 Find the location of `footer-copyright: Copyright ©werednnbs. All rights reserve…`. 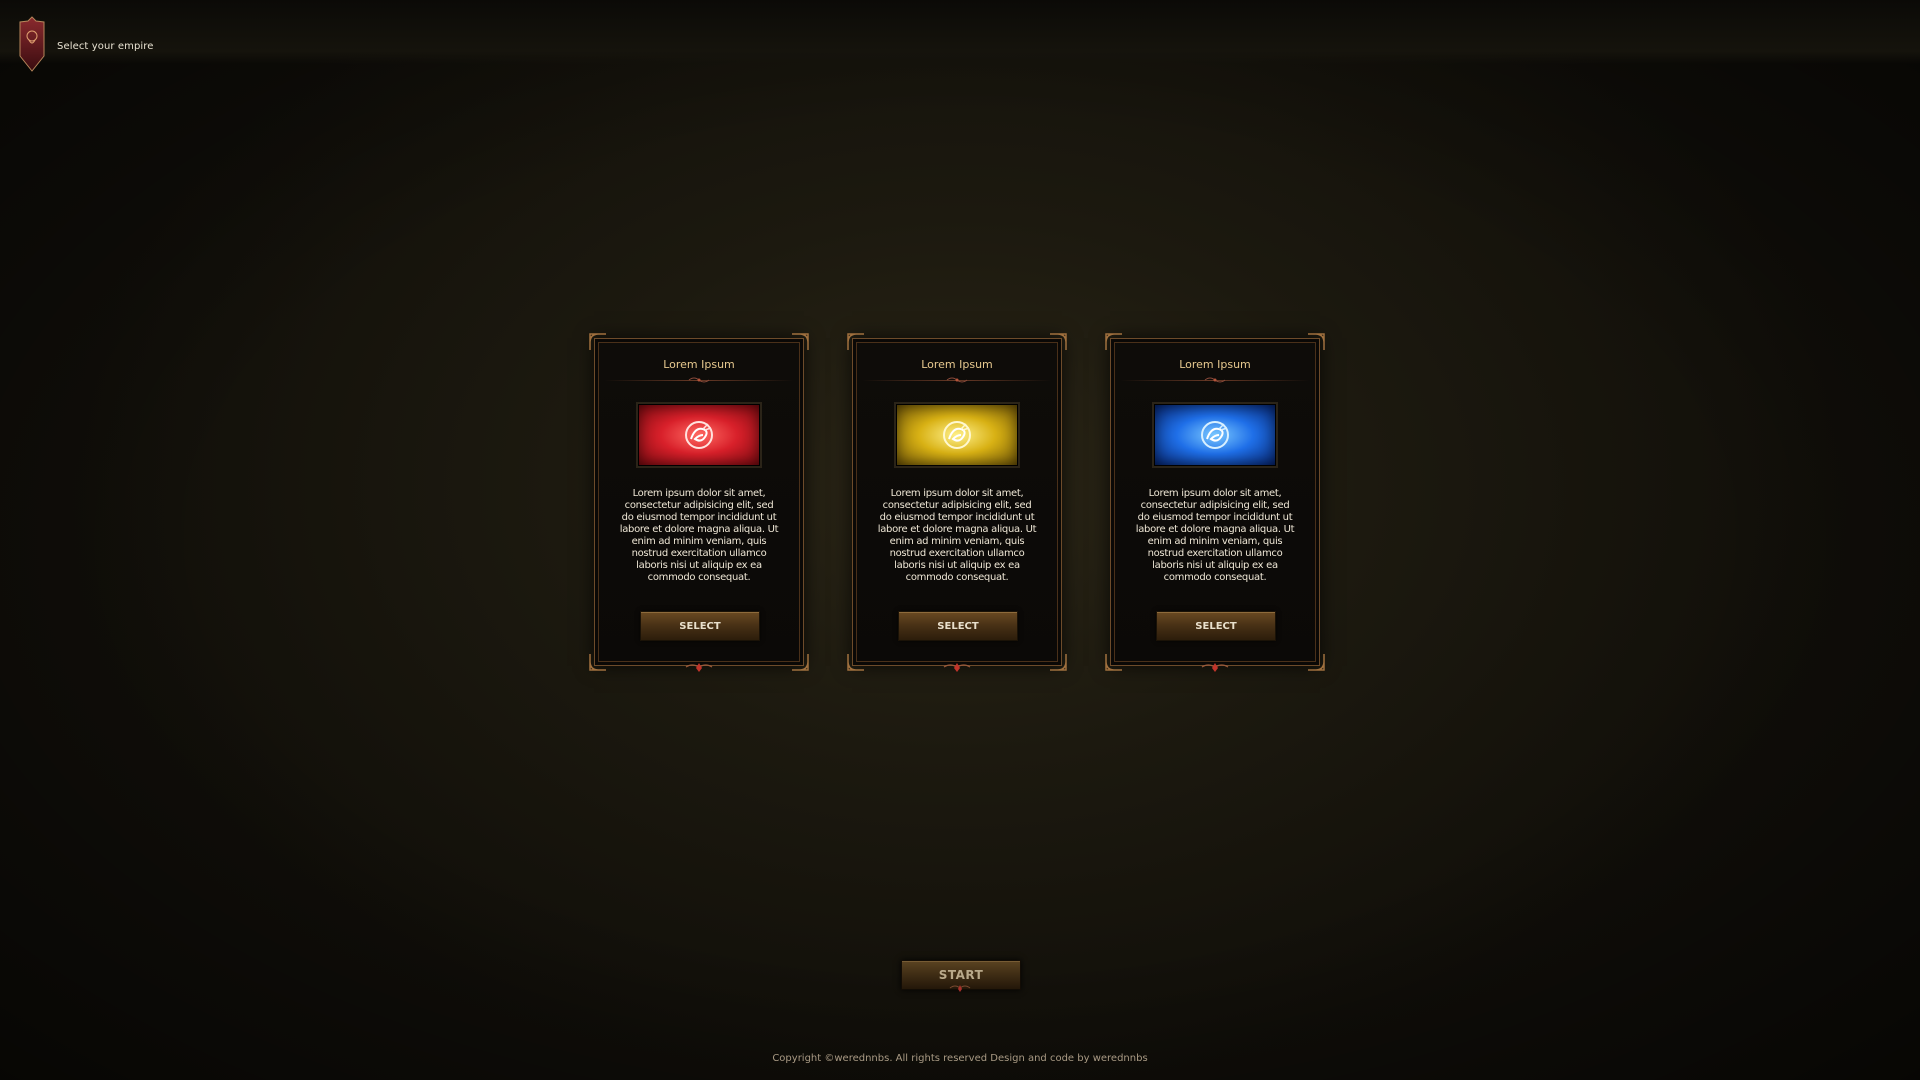

footer-copyright: Copyright ©werednnbs. All rights reserve… is located at coordinates (960, 1058).